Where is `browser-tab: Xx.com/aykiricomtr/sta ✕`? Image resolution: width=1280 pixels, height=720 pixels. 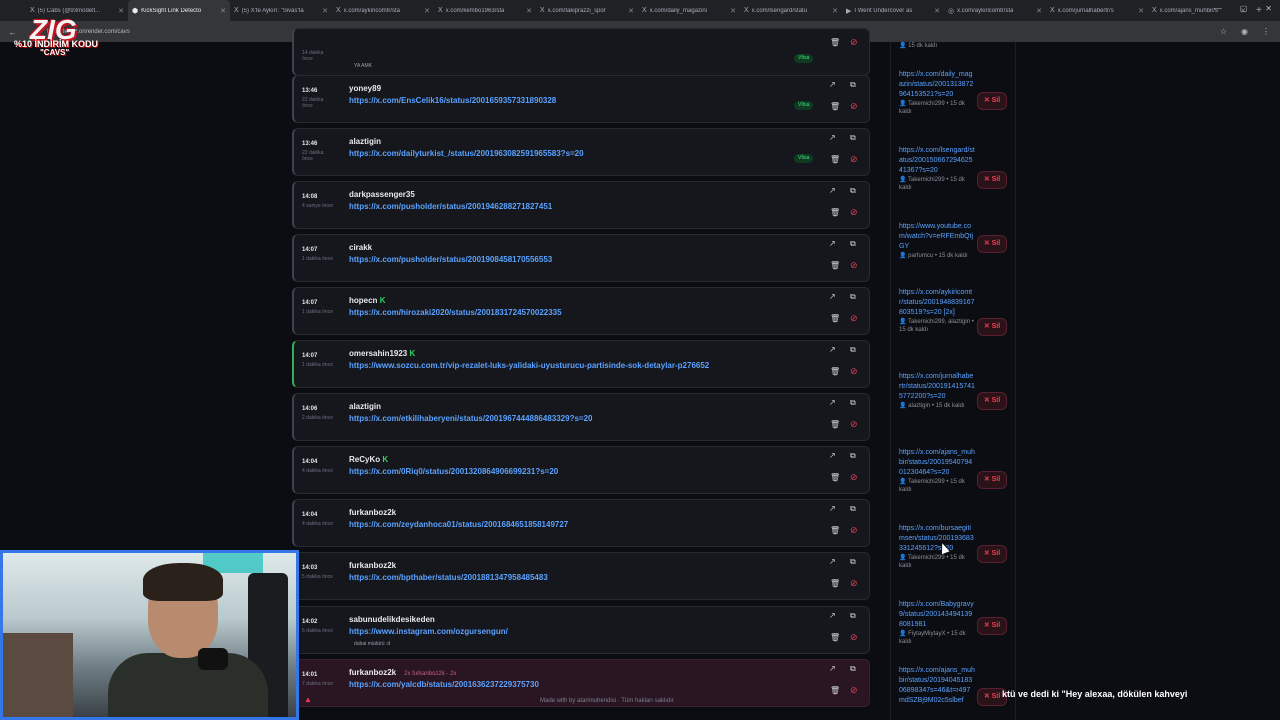
browser-tab: Xx.com/aykiricomtr/sta ✕ is located at coordinates (383, 10).